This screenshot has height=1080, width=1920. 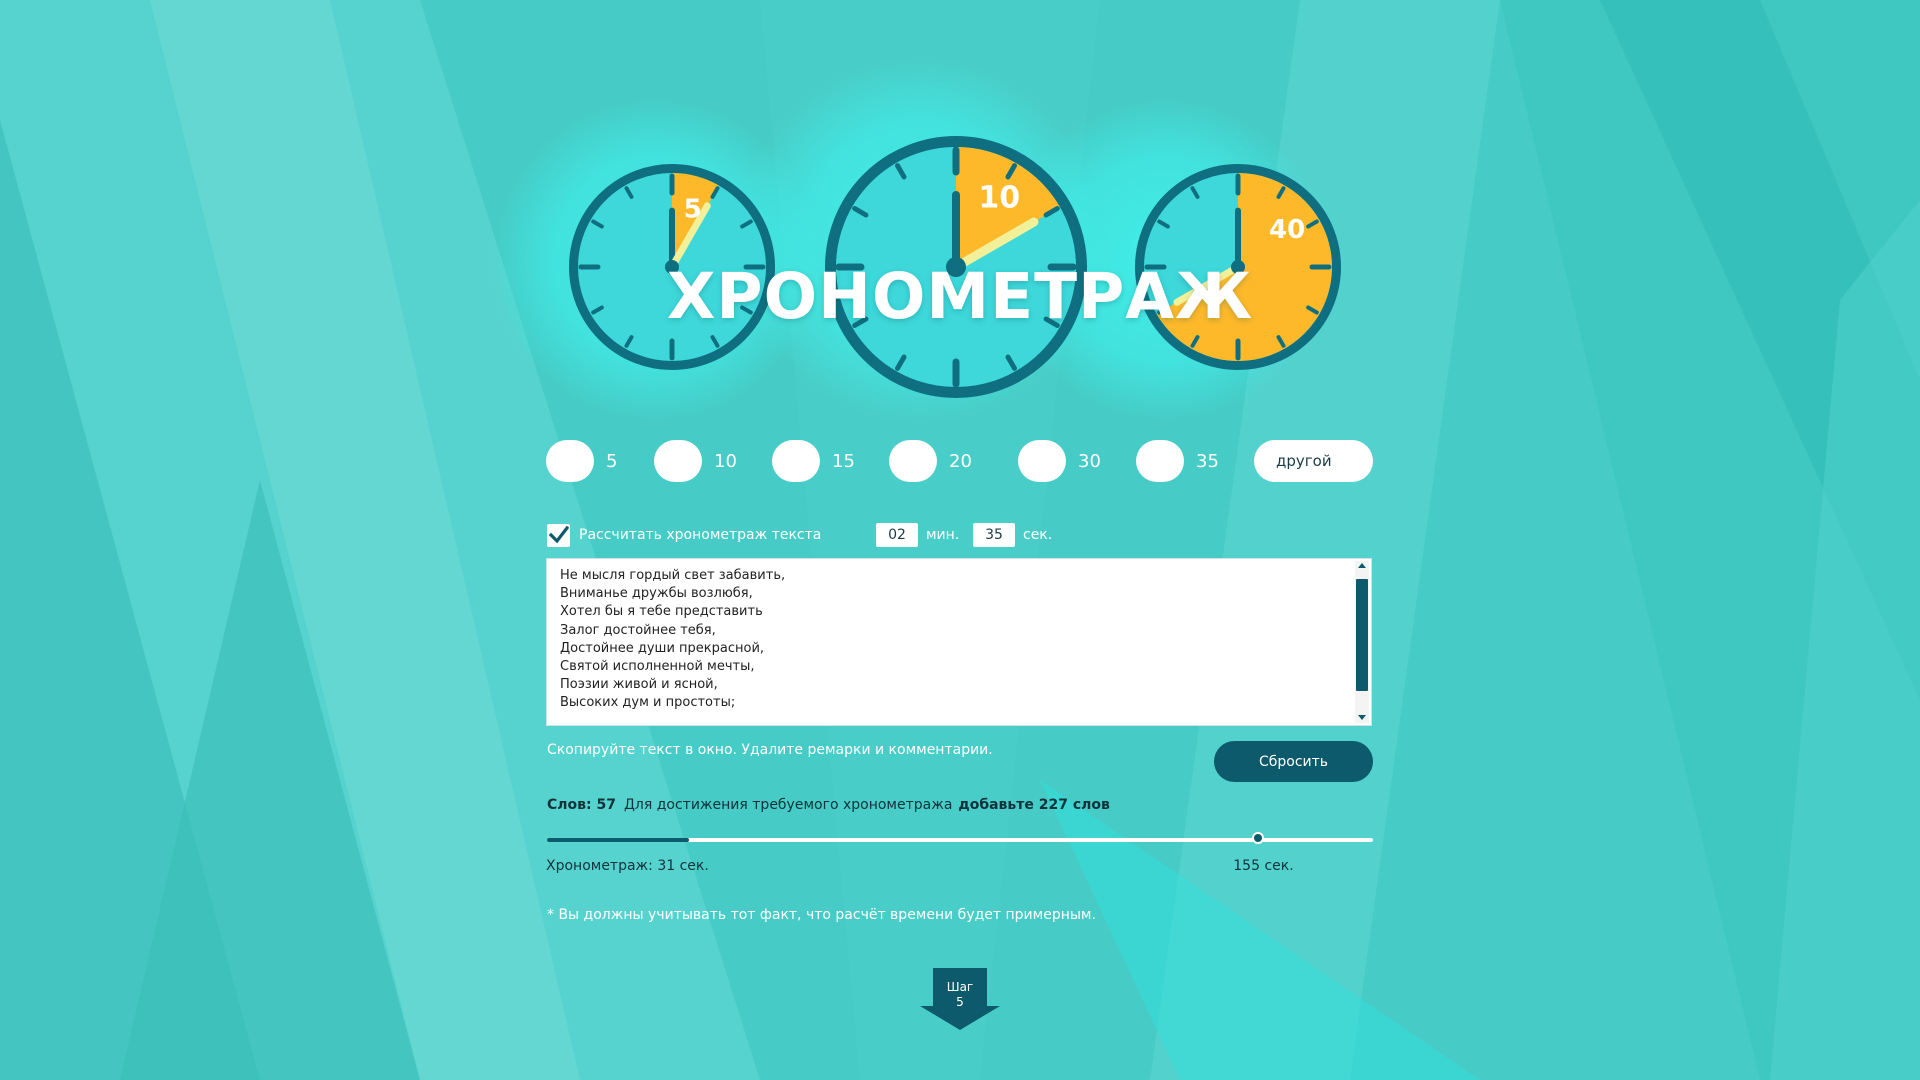 I want to click on timing-slider, so click(x=960, y=838).